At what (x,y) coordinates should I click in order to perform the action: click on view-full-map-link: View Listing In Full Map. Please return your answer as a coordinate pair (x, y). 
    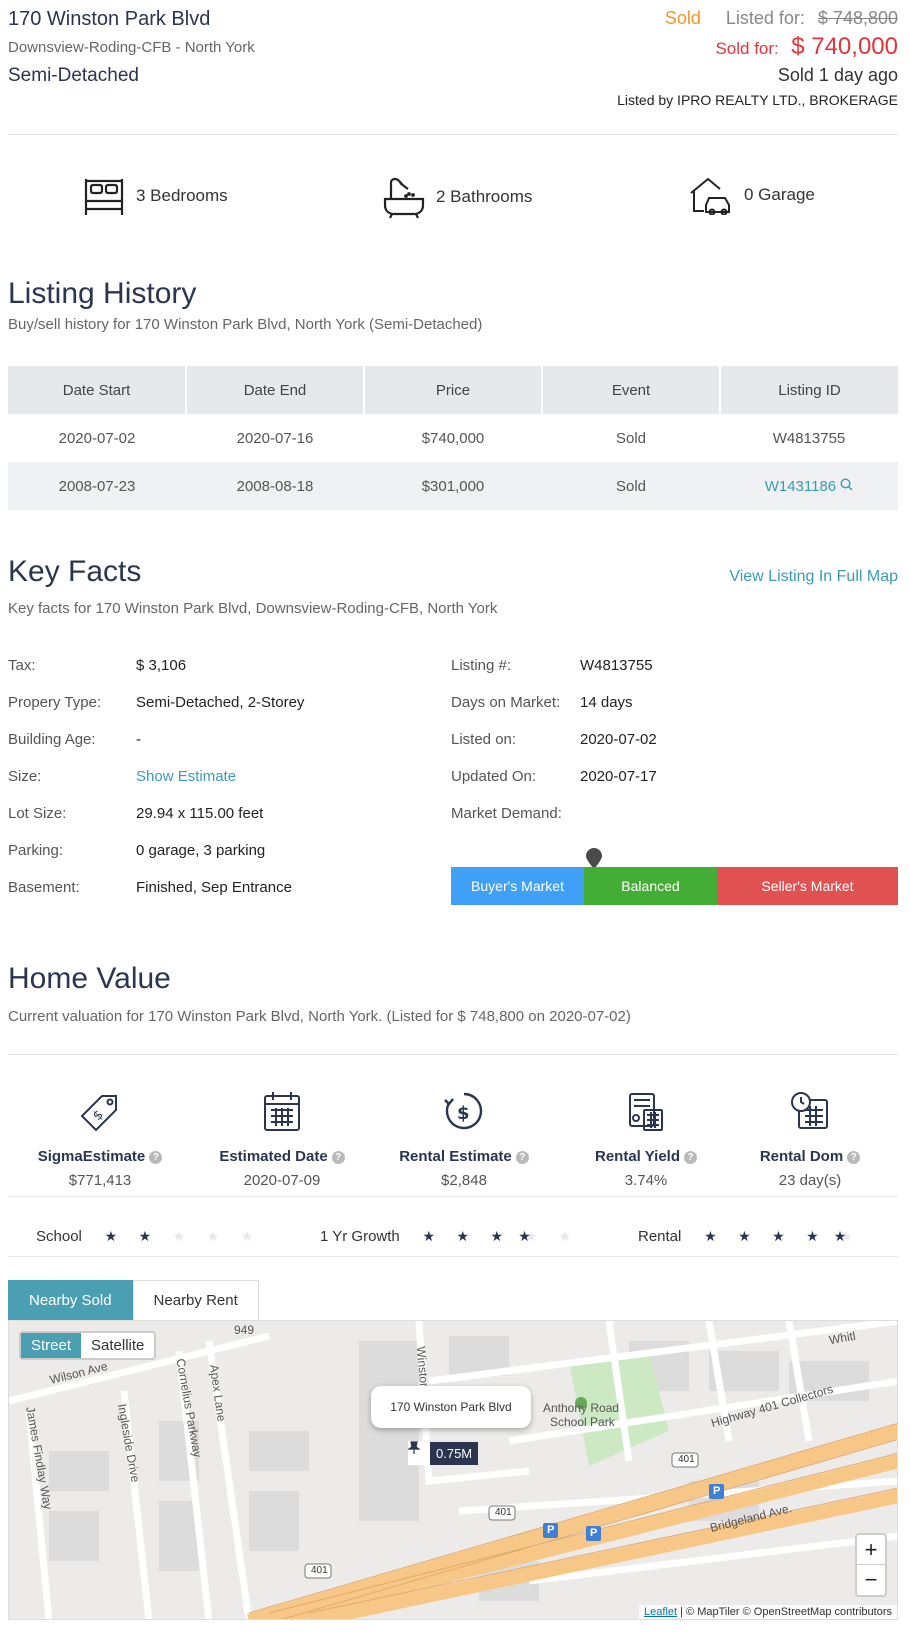
    Looking at the image, I should click on (813, 577).